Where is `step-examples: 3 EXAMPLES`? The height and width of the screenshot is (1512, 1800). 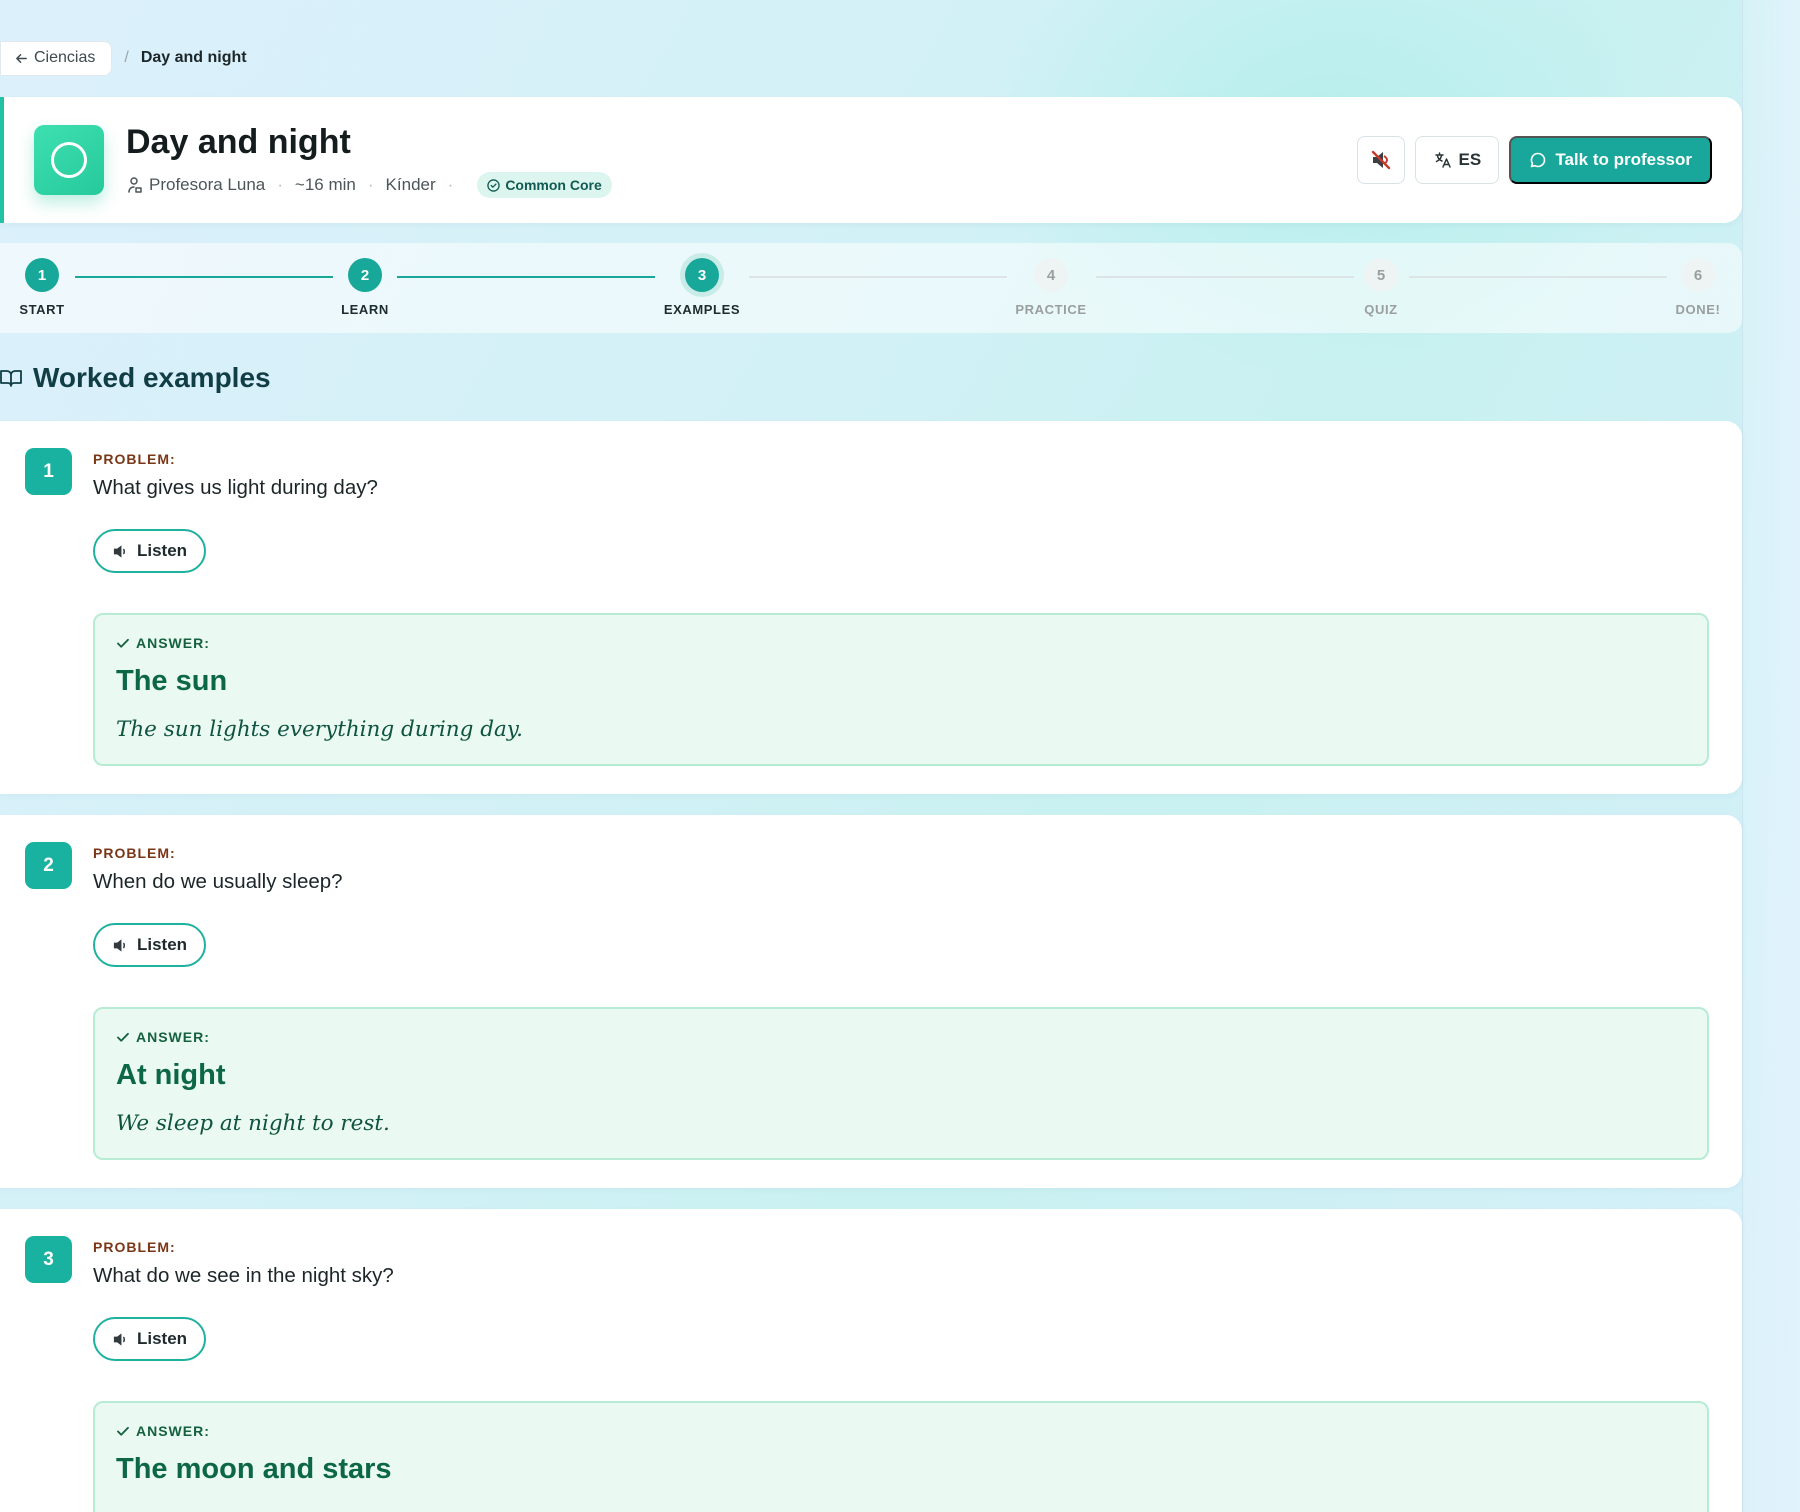
step-examples: 3 EXAMPLES is located at coordinates (702, 287).